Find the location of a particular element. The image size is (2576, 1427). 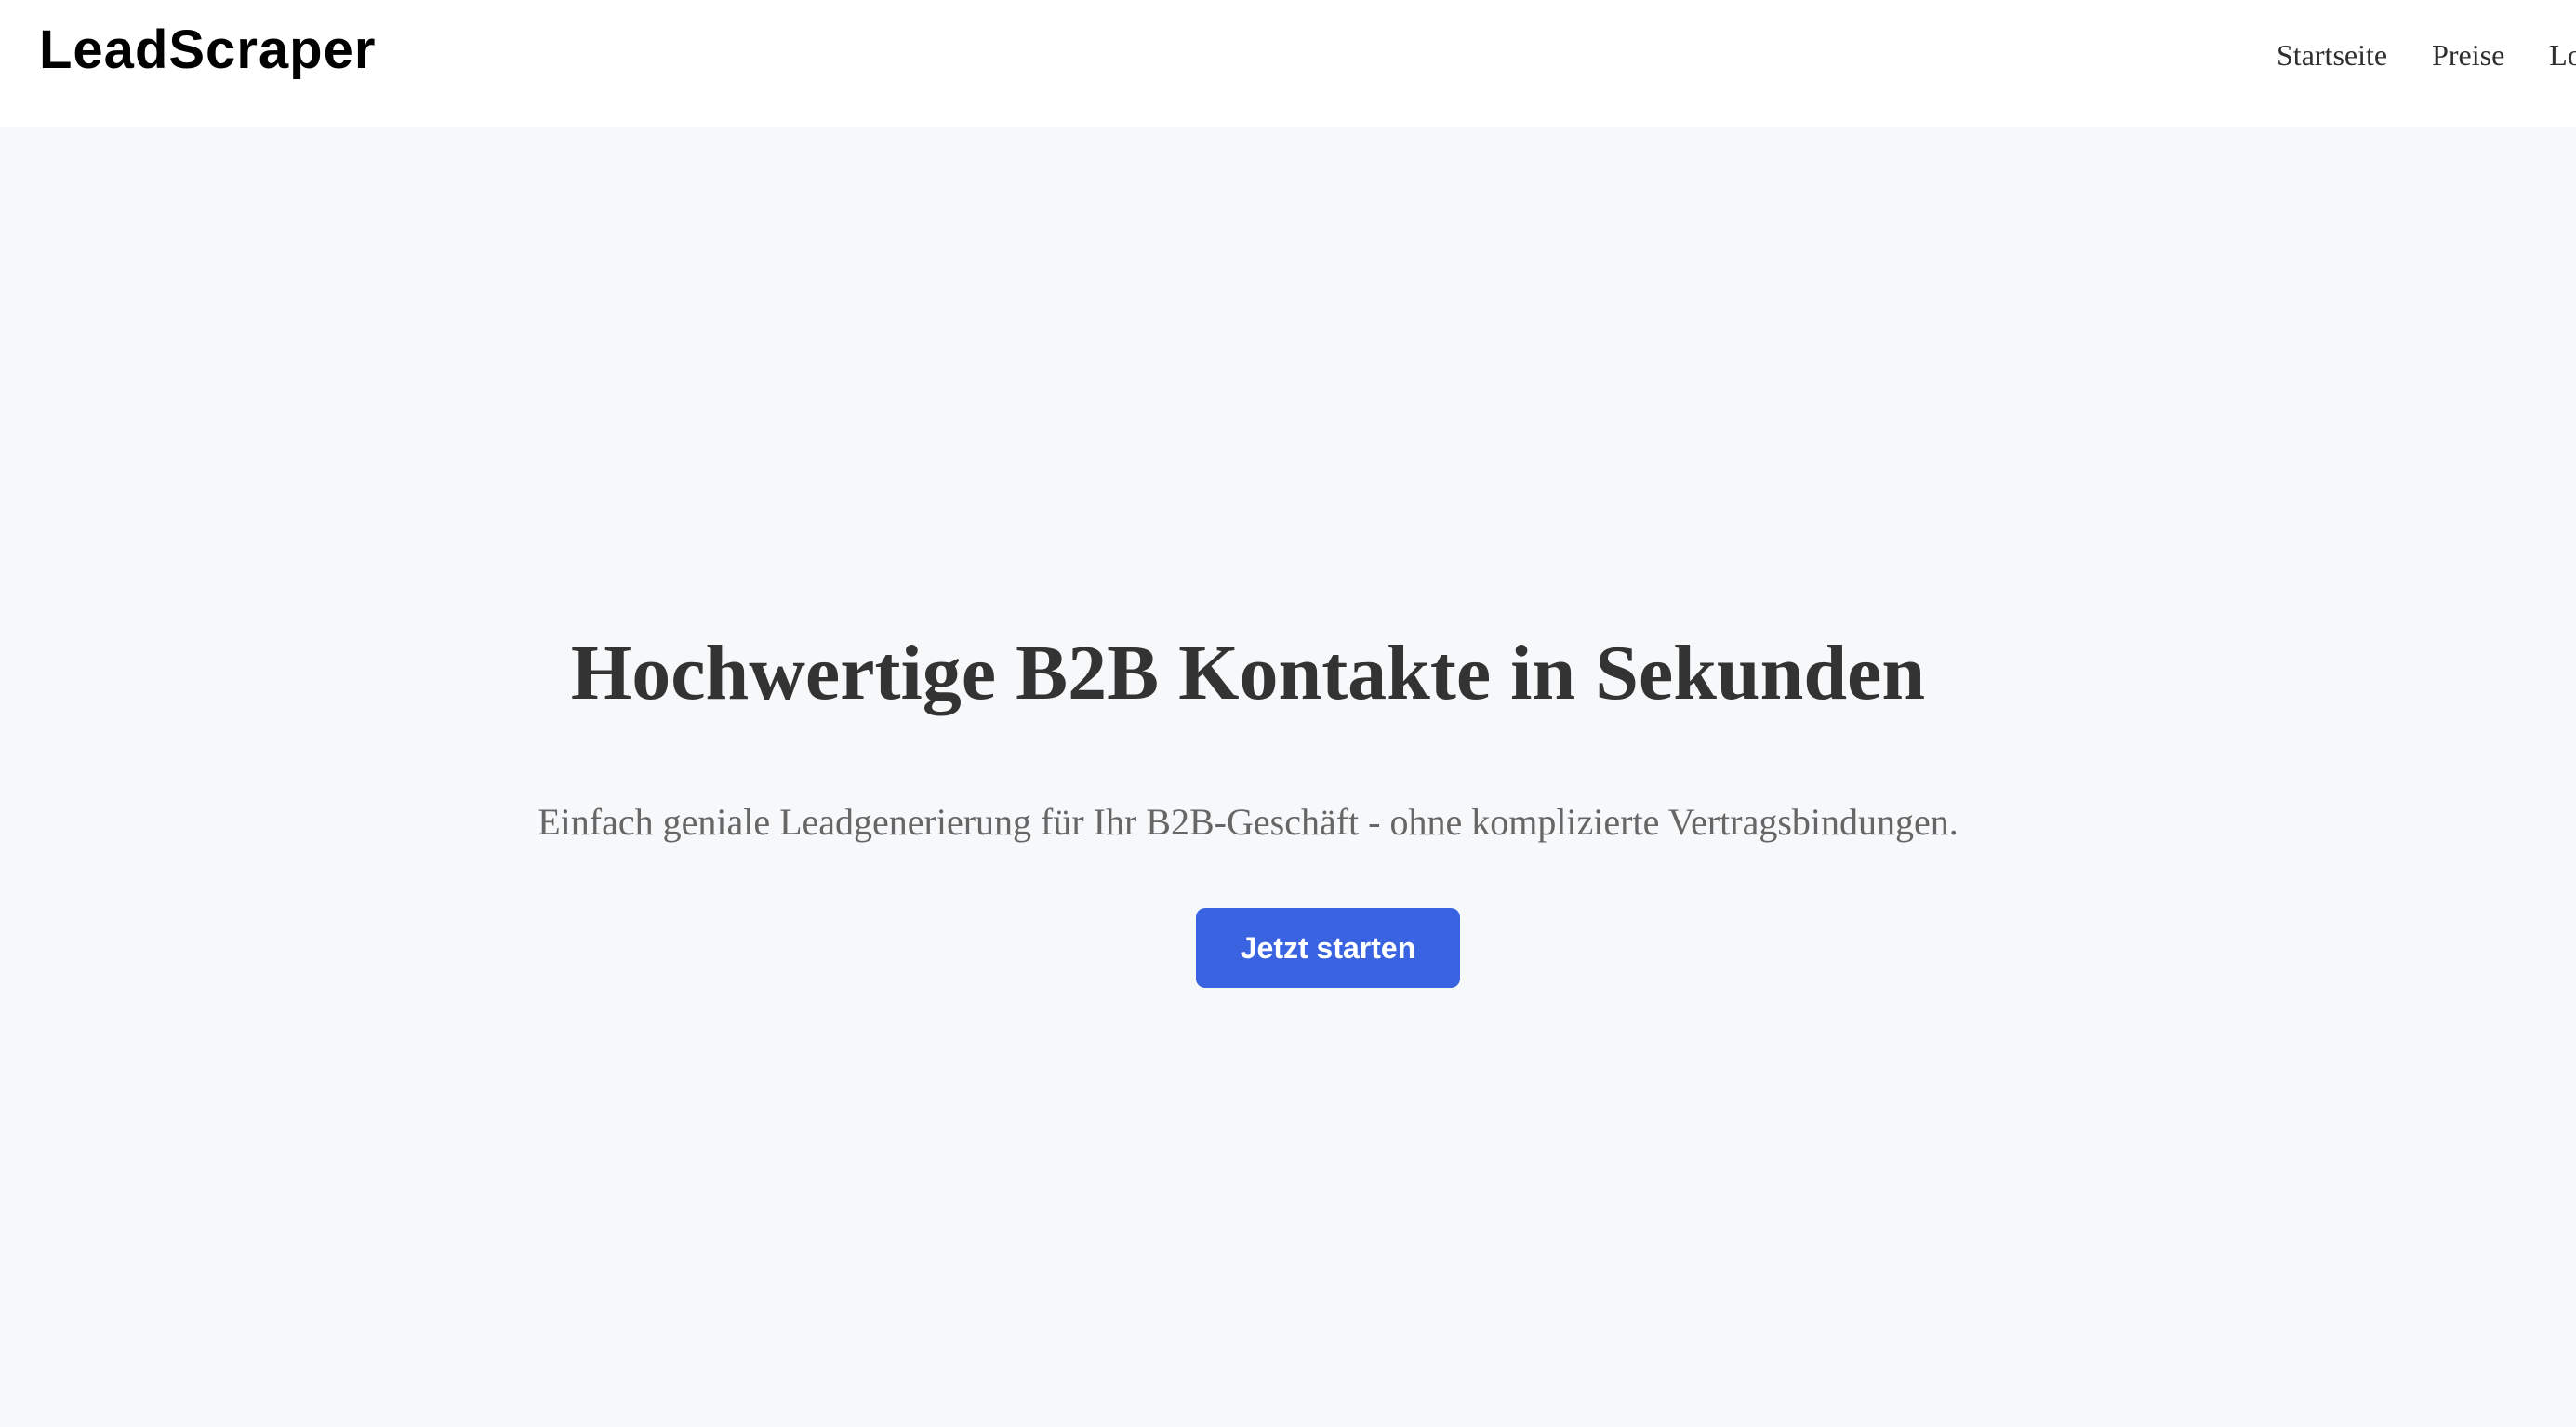

nav-link-preise: Preise is located at coordinates (2468, 55).